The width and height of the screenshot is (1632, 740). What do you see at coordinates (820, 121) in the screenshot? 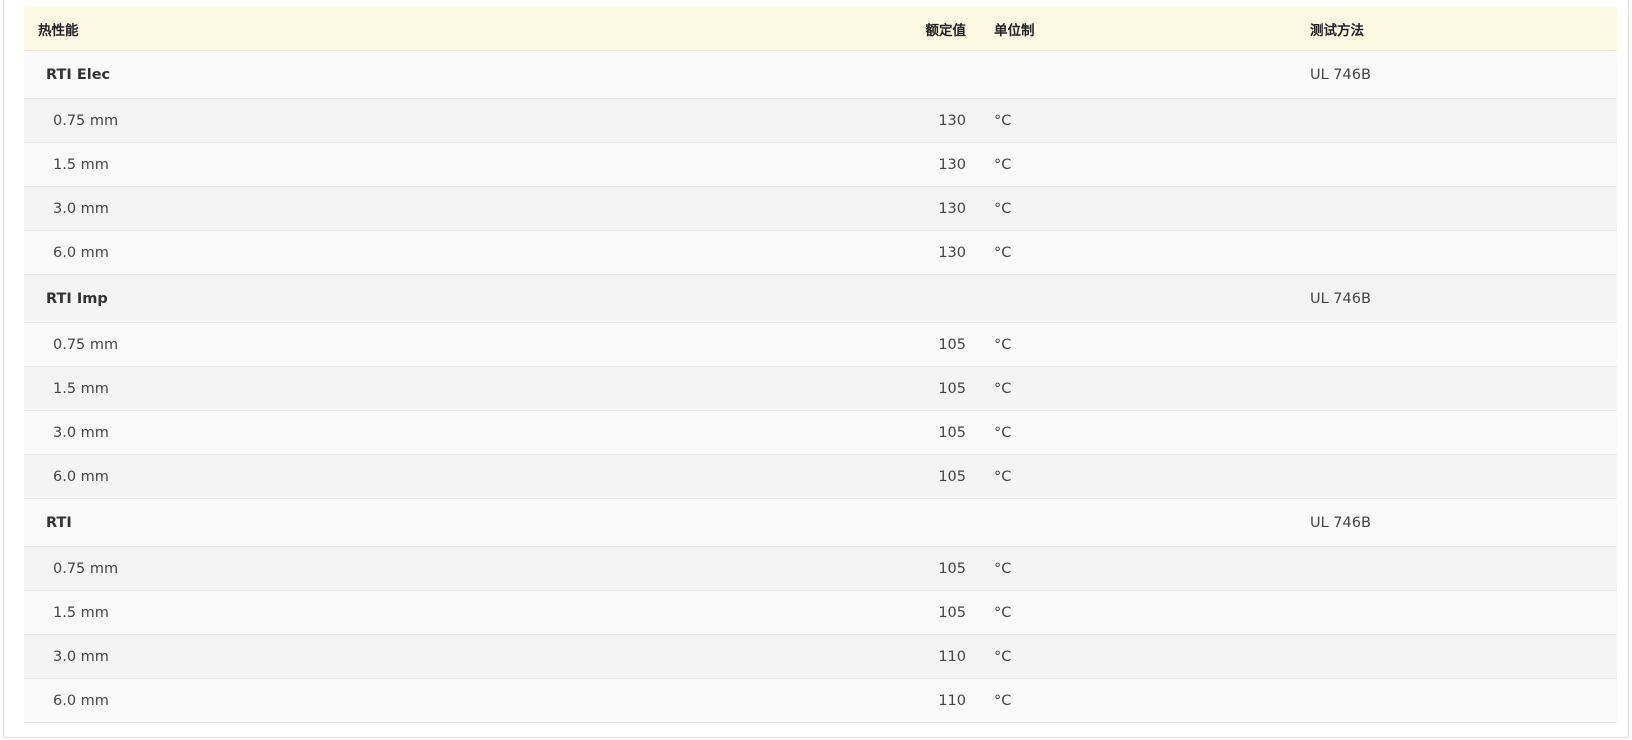
I see `table-row: 0.75 mm 130 °C` at bounding box center [820, 121].